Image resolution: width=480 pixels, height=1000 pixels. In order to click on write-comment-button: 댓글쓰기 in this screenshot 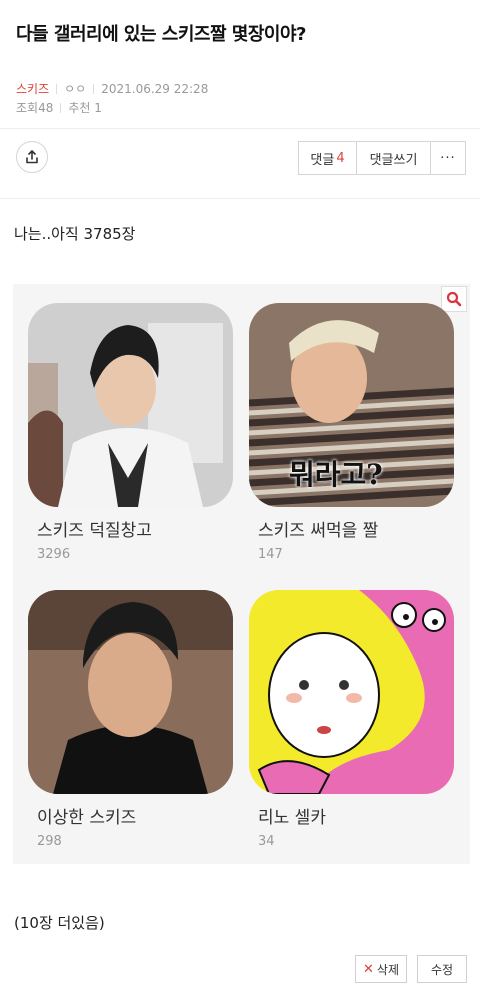, I will do `click(394, 158)`.